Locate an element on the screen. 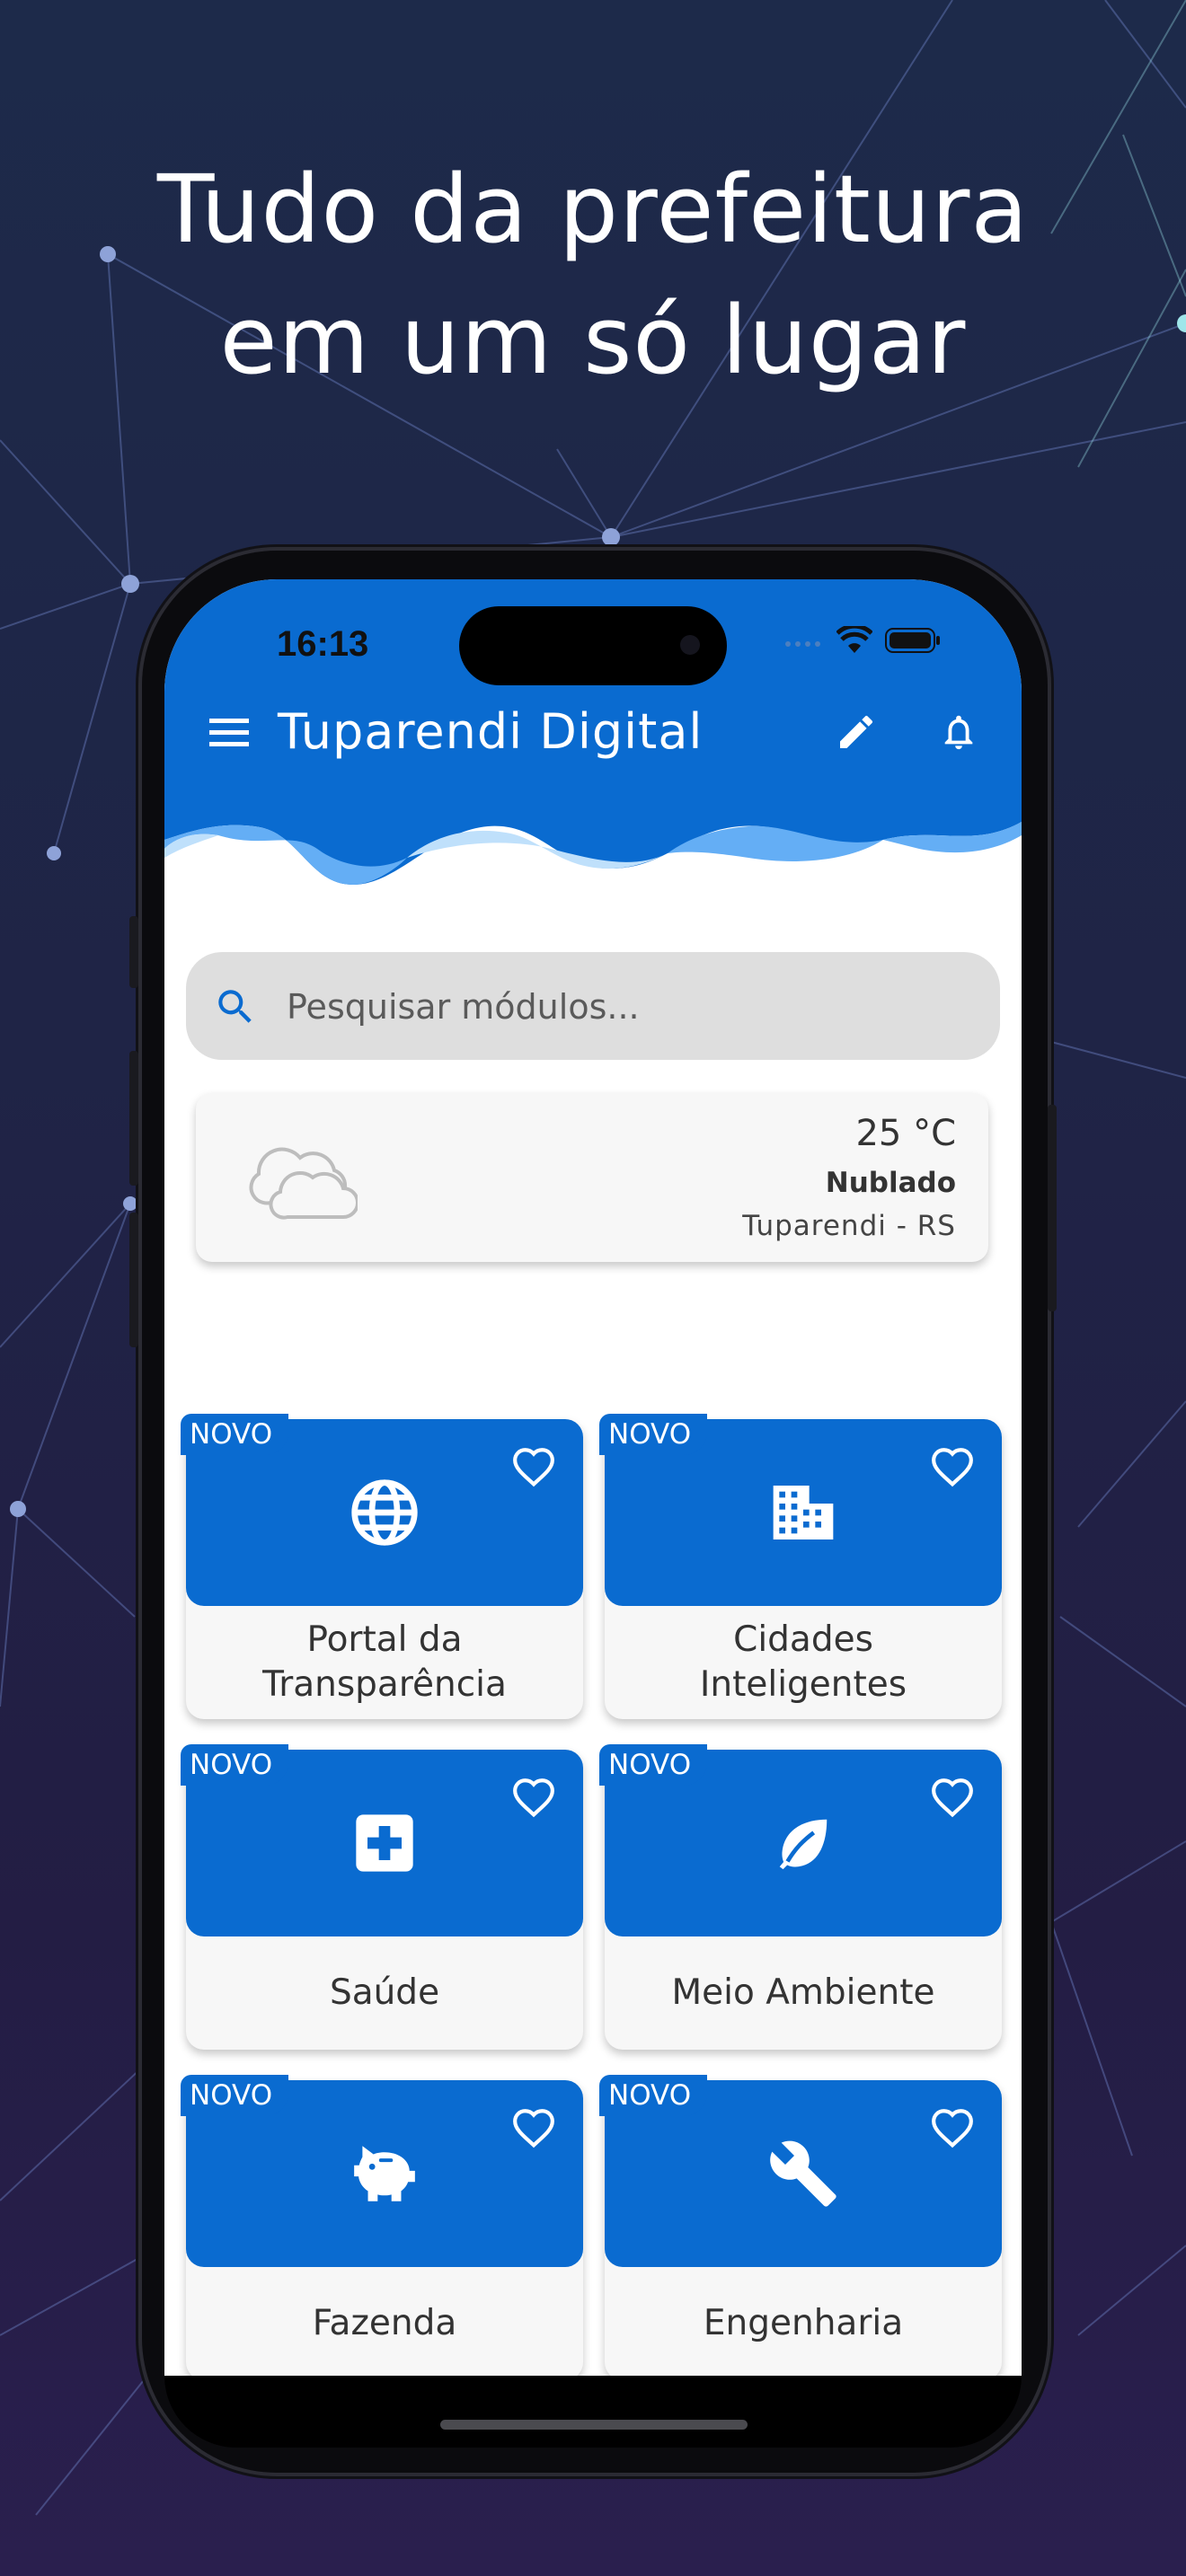  module-label: Meio Ambiente is located at coordinates (803, 1992).